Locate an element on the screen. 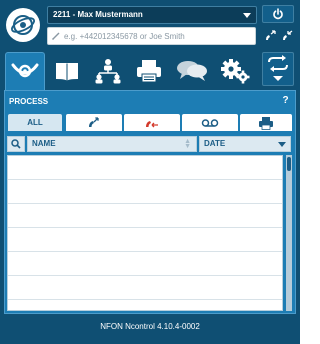 The height and width of the screenshot is (344, 320). search-button is located at coordinates (16, 144).